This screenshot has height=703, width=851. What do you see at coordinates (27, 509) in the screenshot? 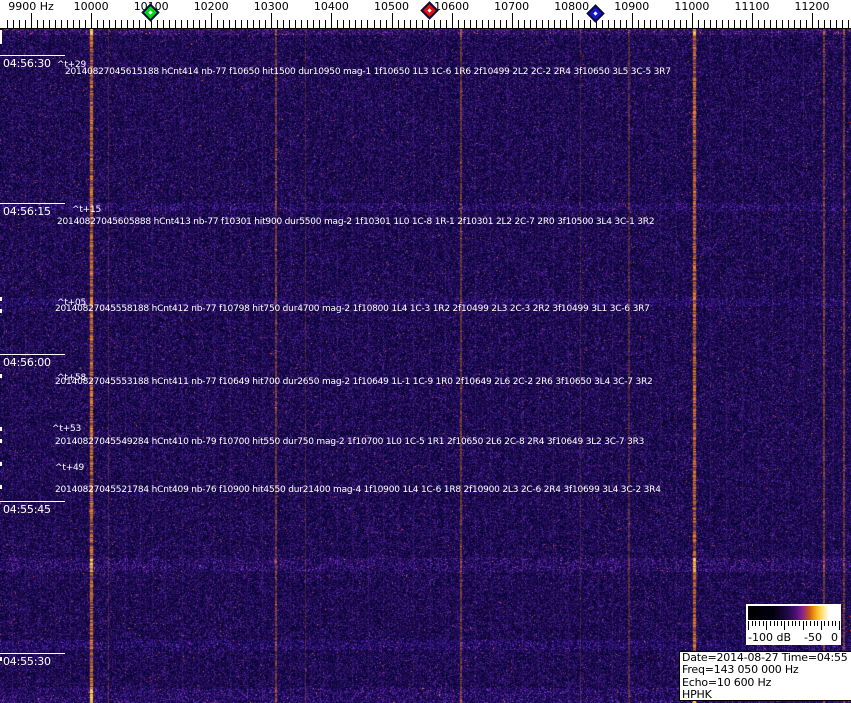
I see `time-label-text: 04:55:45` at bounding box center [27, 509].